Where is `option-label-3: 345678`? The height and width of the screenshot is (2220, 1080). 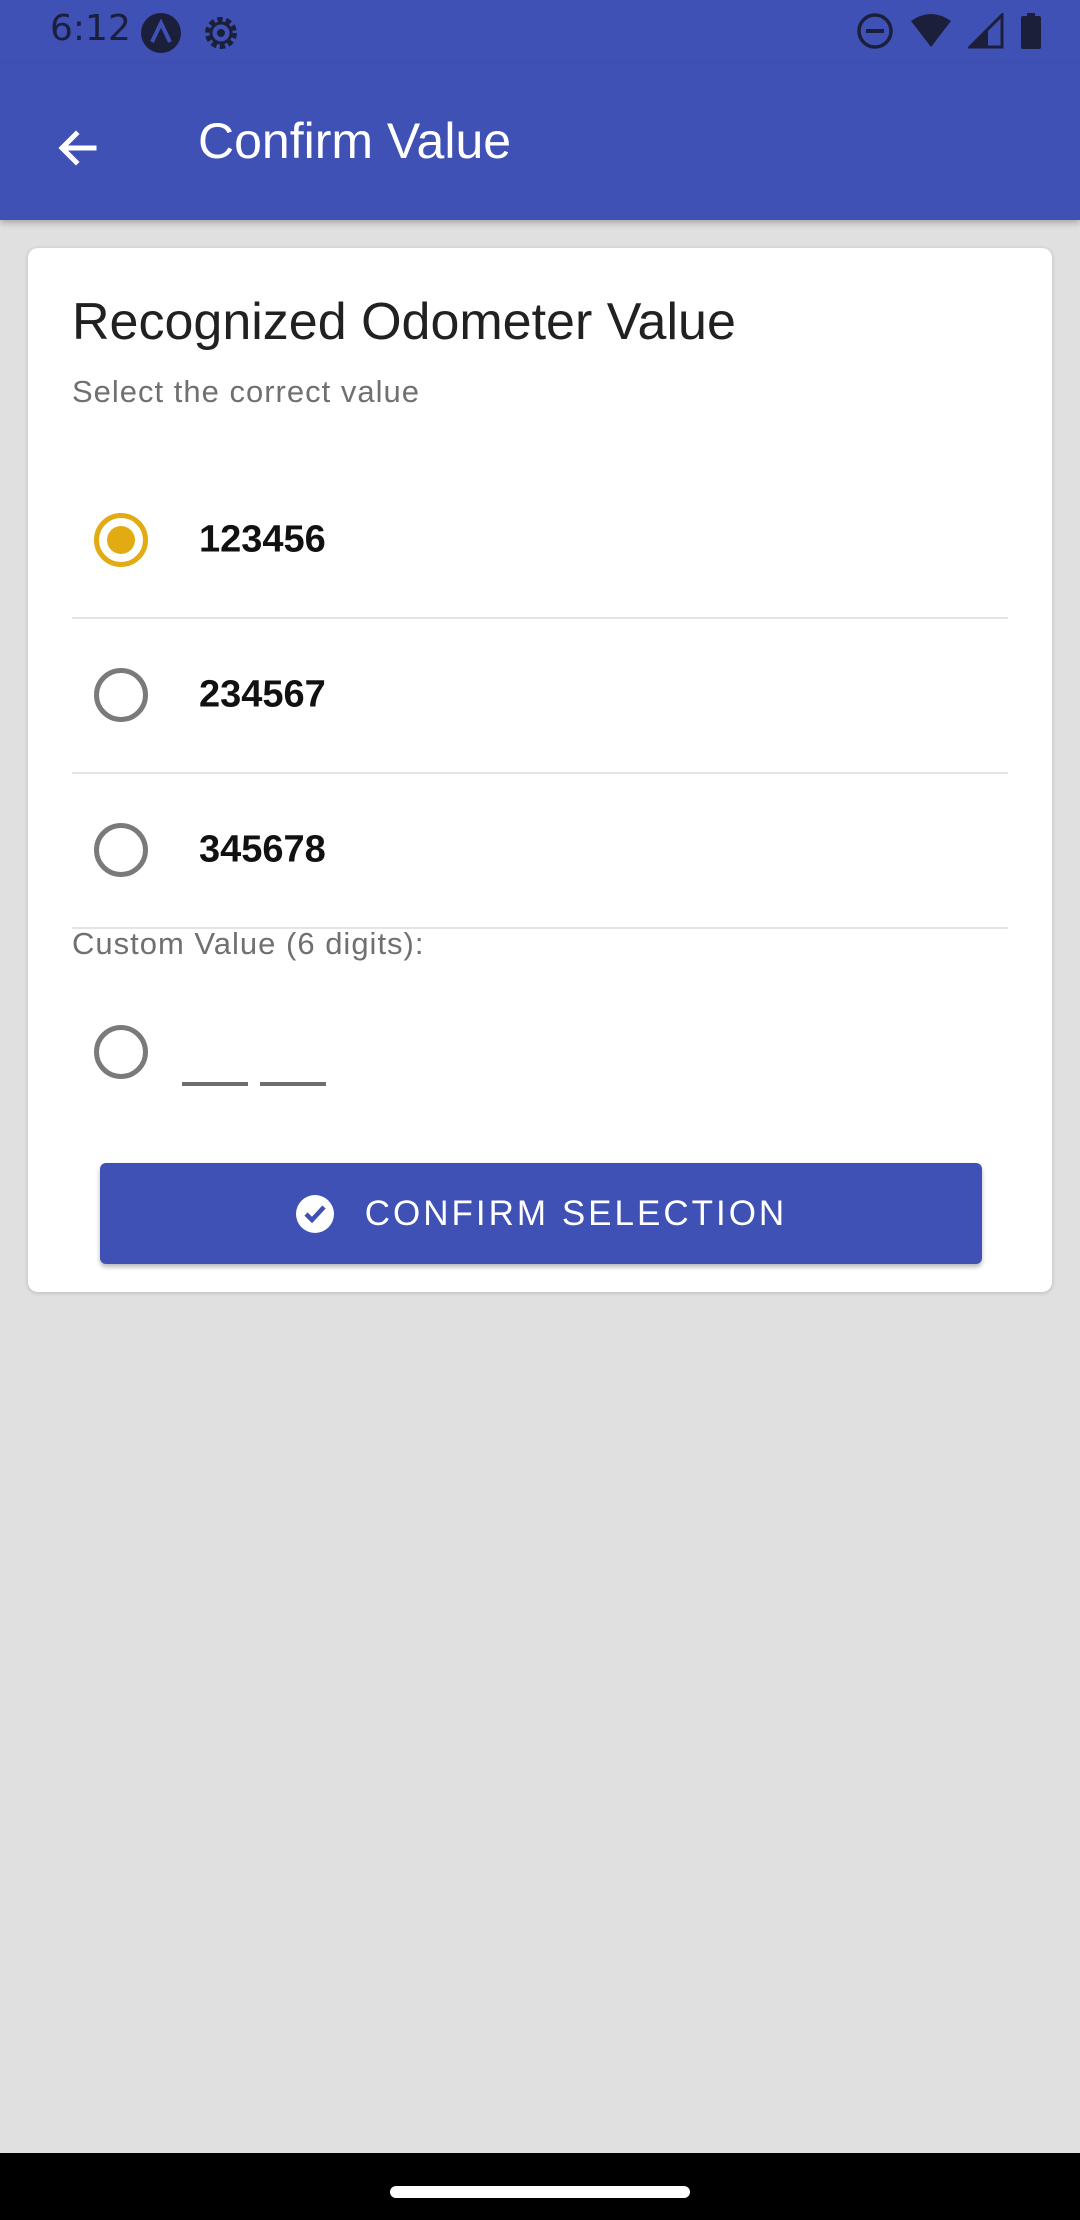
option-label-3: 345678 is located at coordinates (262, 849).